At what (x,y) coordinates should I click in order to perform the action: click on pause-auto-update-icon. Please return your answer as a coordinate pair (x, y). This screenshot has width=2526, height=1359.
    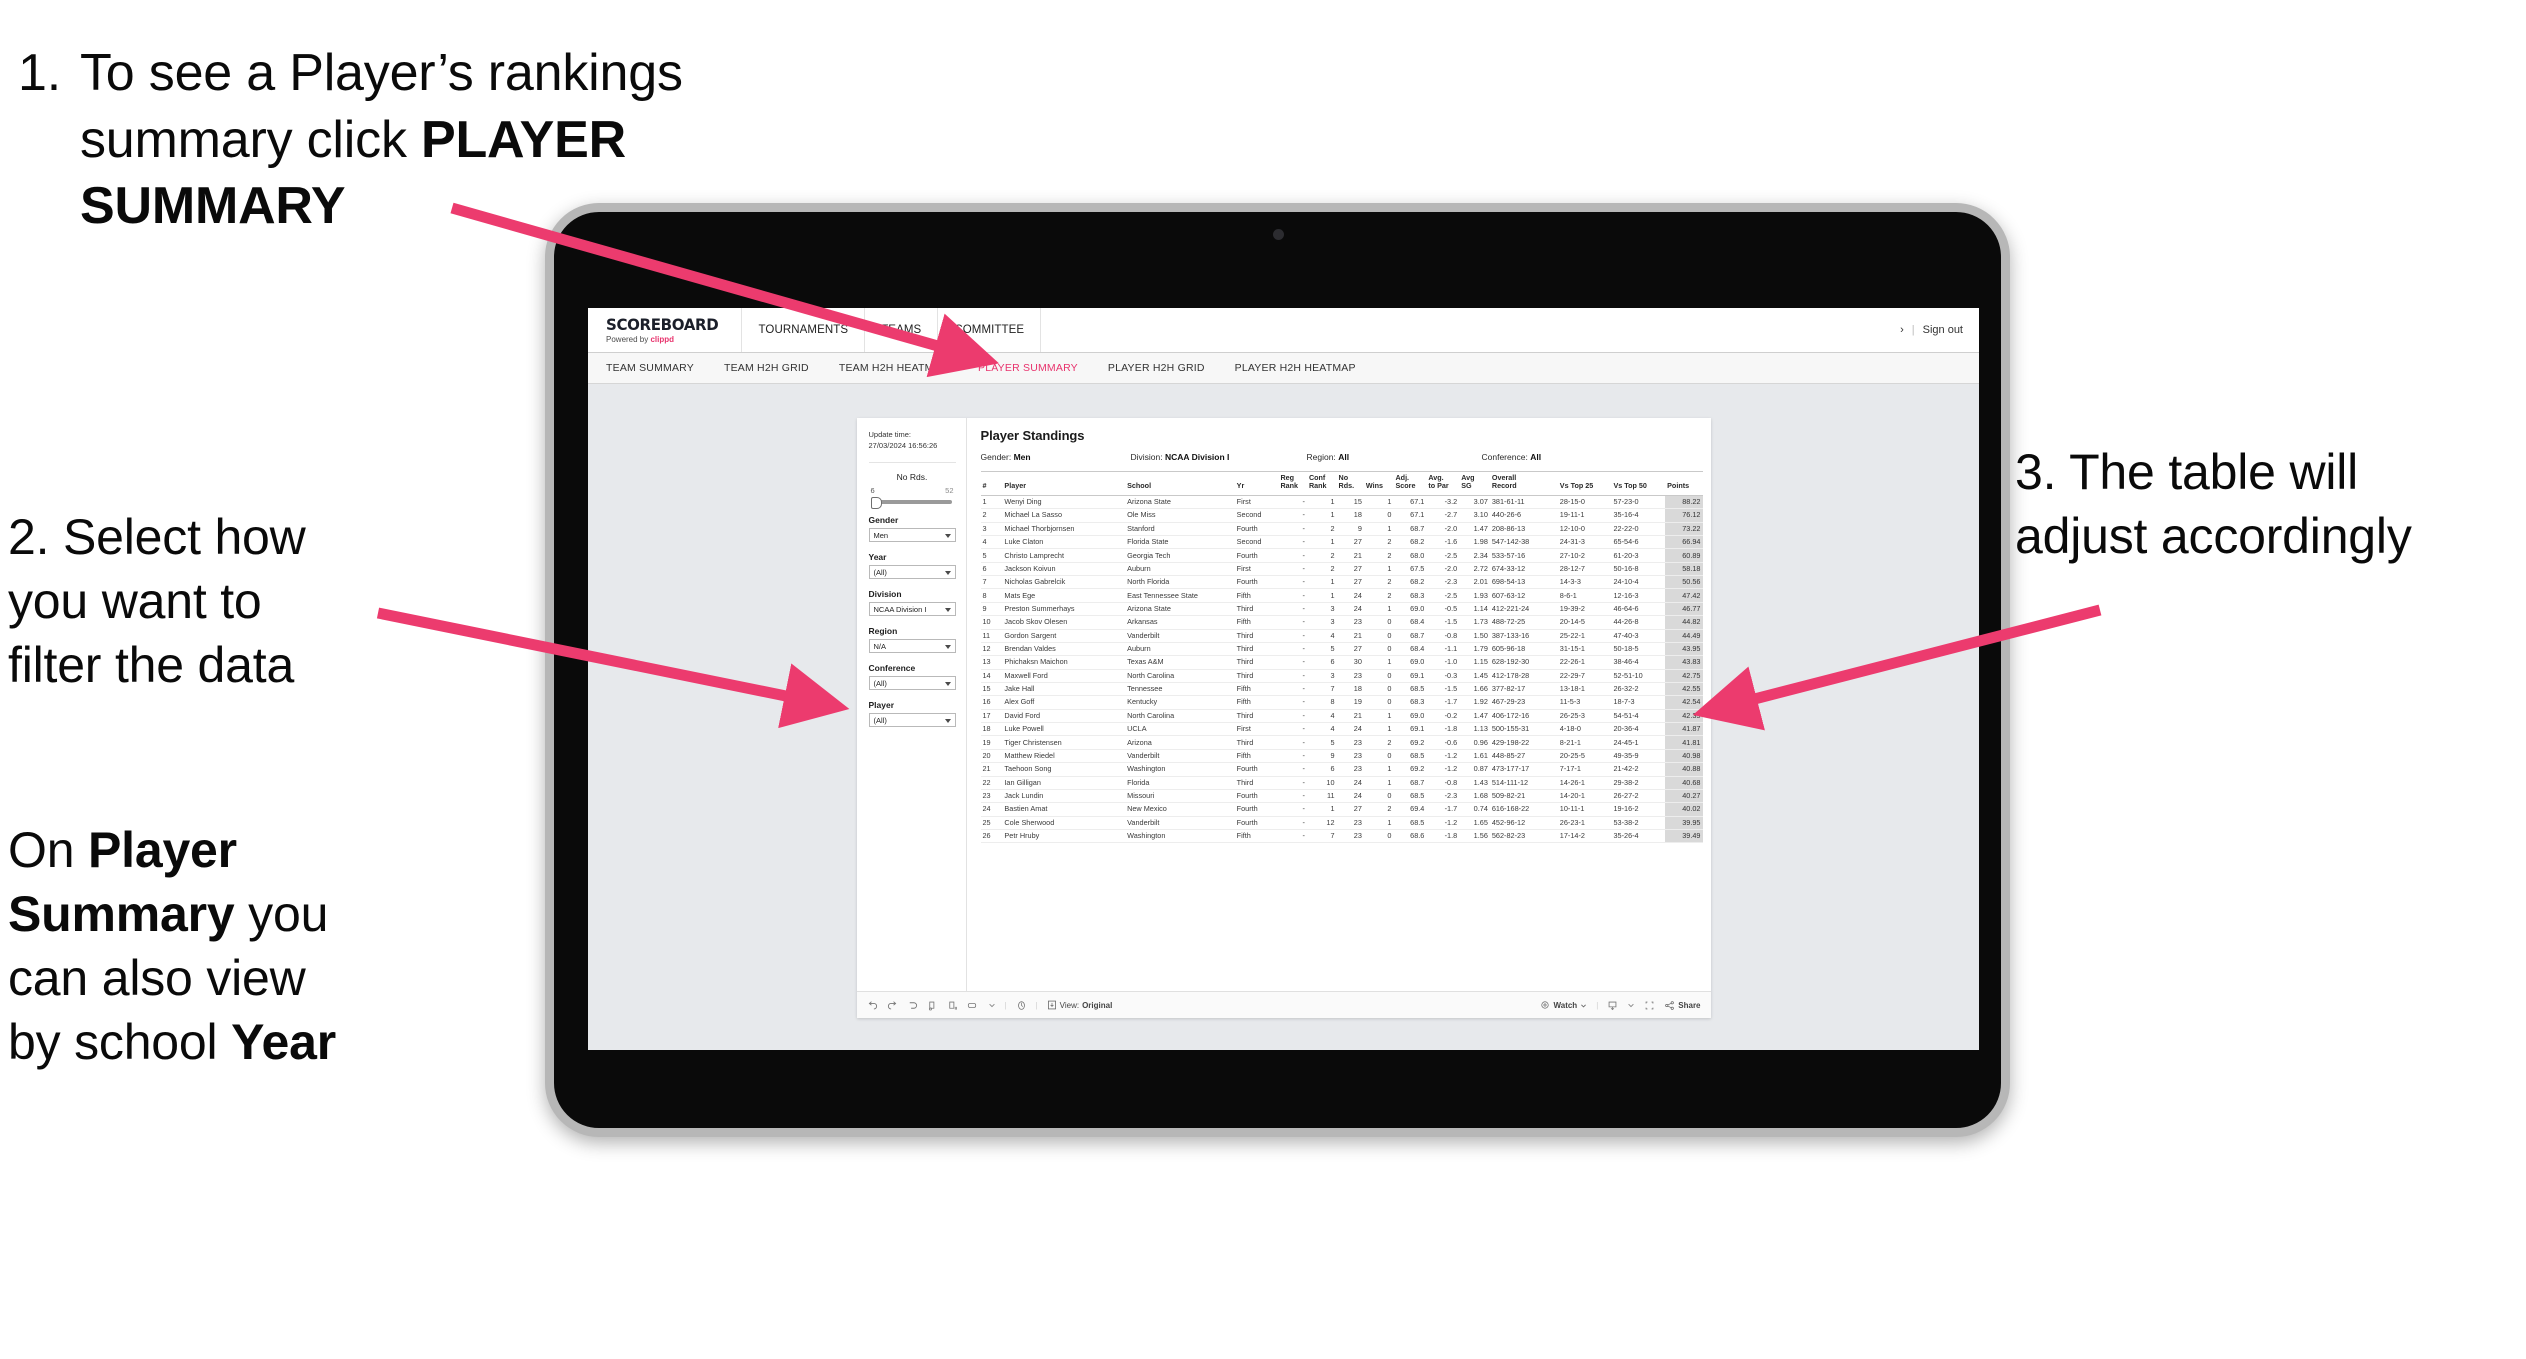
    Looking at the image, I should click on (952, 1005).